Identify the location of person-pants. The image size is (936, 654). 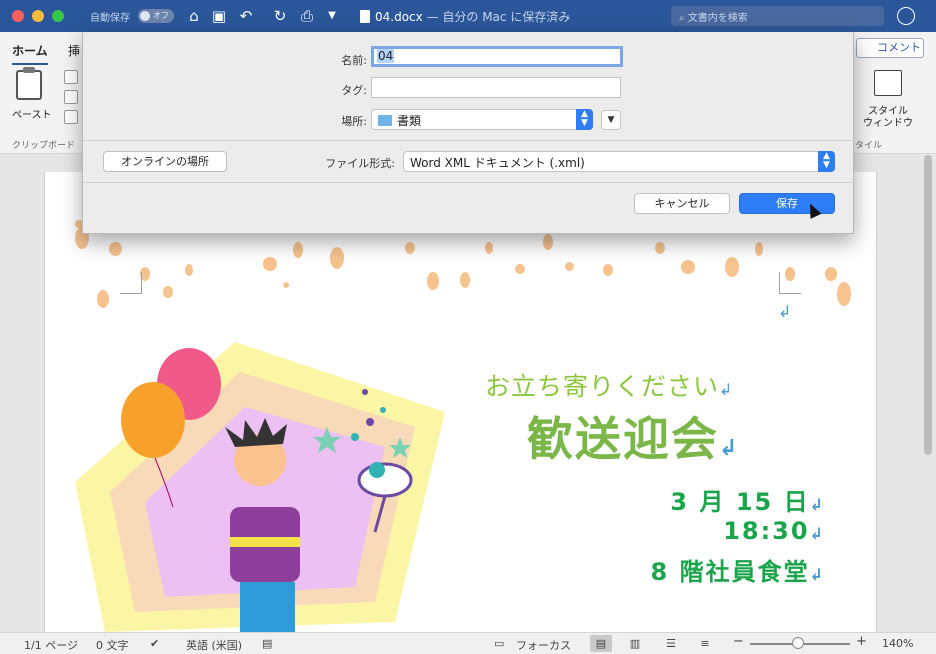
(267, 607).